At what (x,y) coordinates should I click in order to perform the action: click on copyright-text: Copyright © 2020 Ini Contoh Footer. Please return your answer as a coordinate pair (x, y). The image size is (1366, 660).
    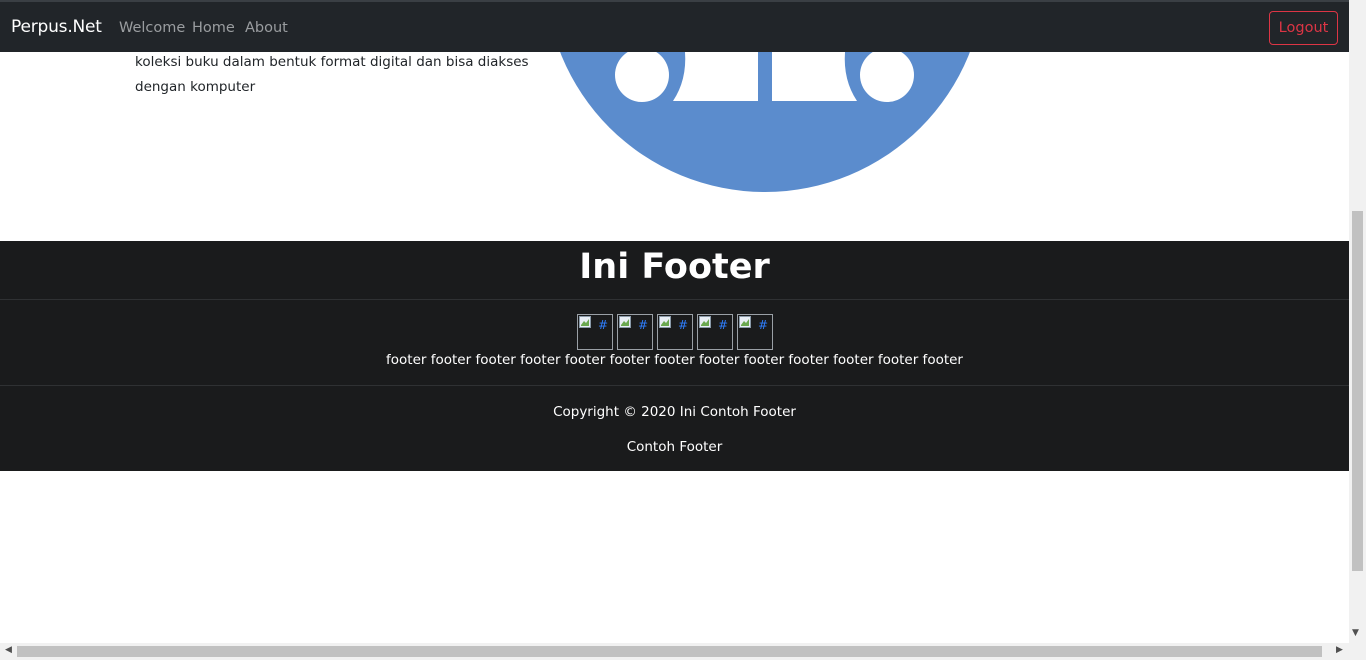
    Looking at the image, I should click on (674, 412).